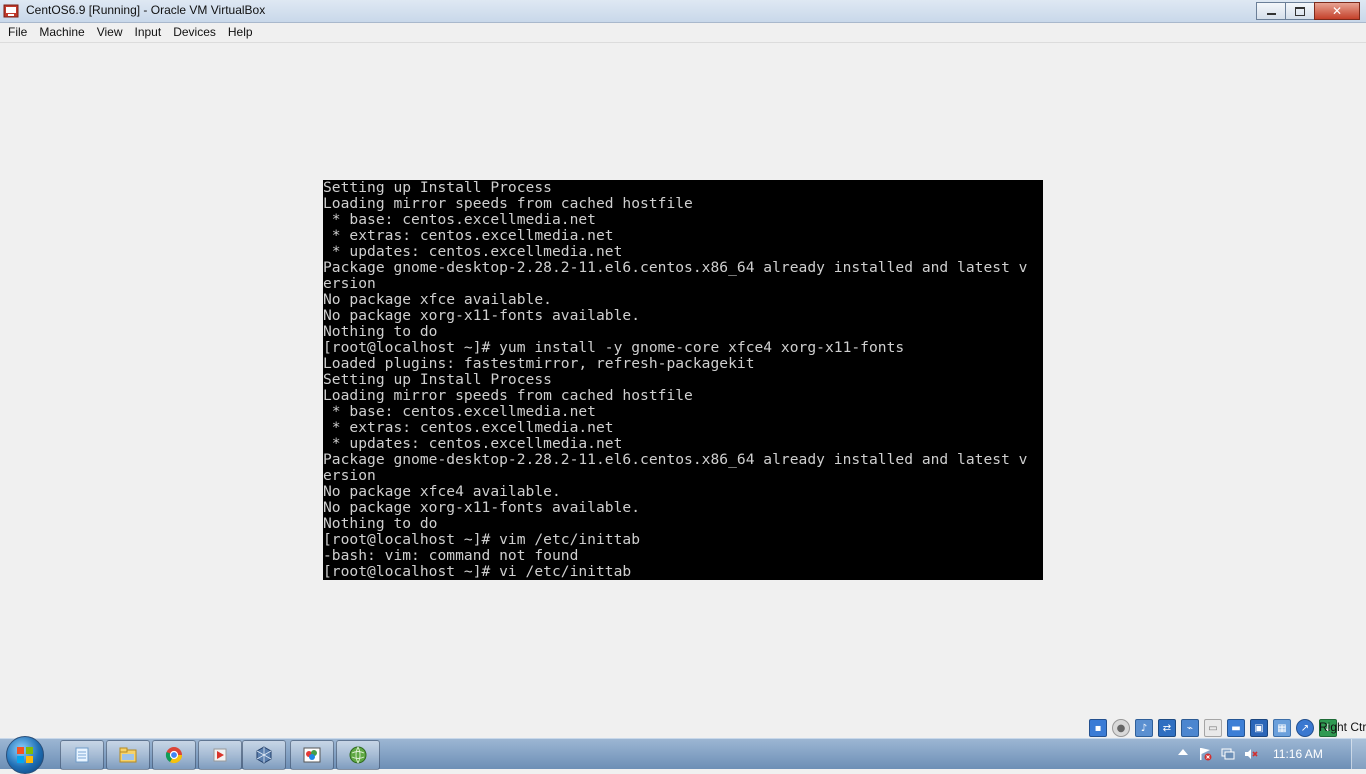  Describe the element at coordinates (437, 299) in the screenshot. I see `console-line: No package xfce available.` at that location.